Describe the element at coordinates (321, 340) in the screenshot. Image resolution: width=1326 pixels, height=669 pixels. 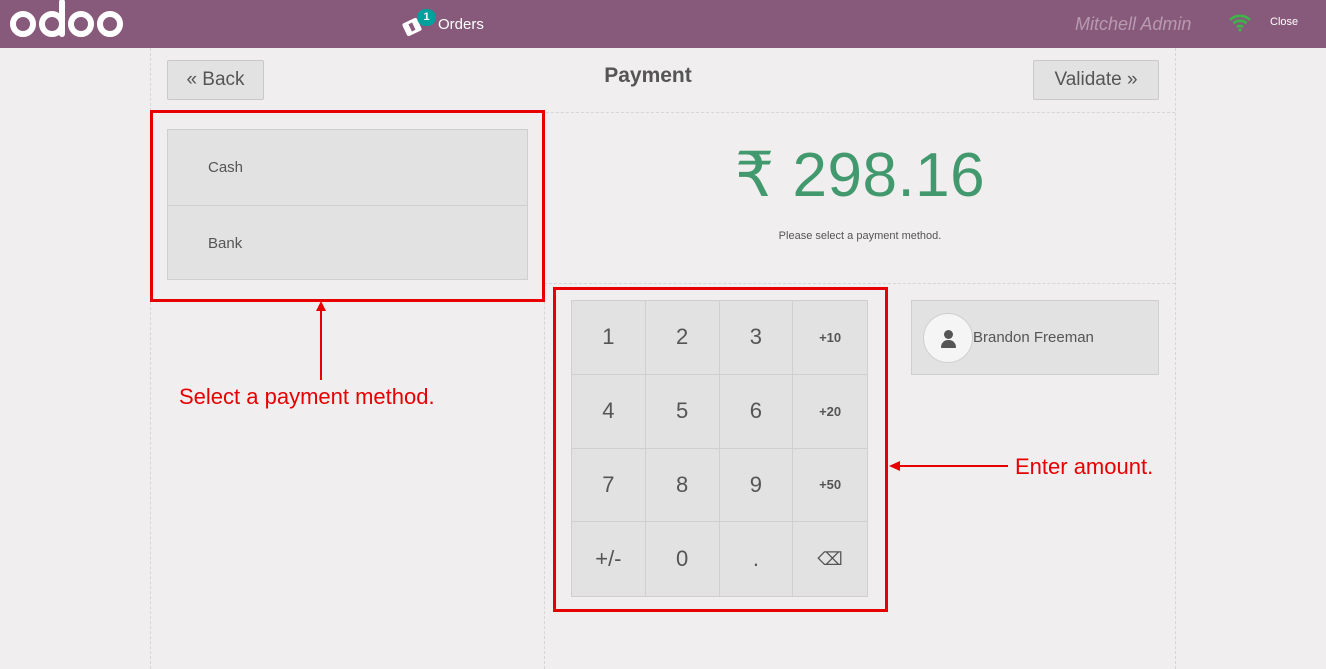
I see `annotation-arrow-up` at that location.